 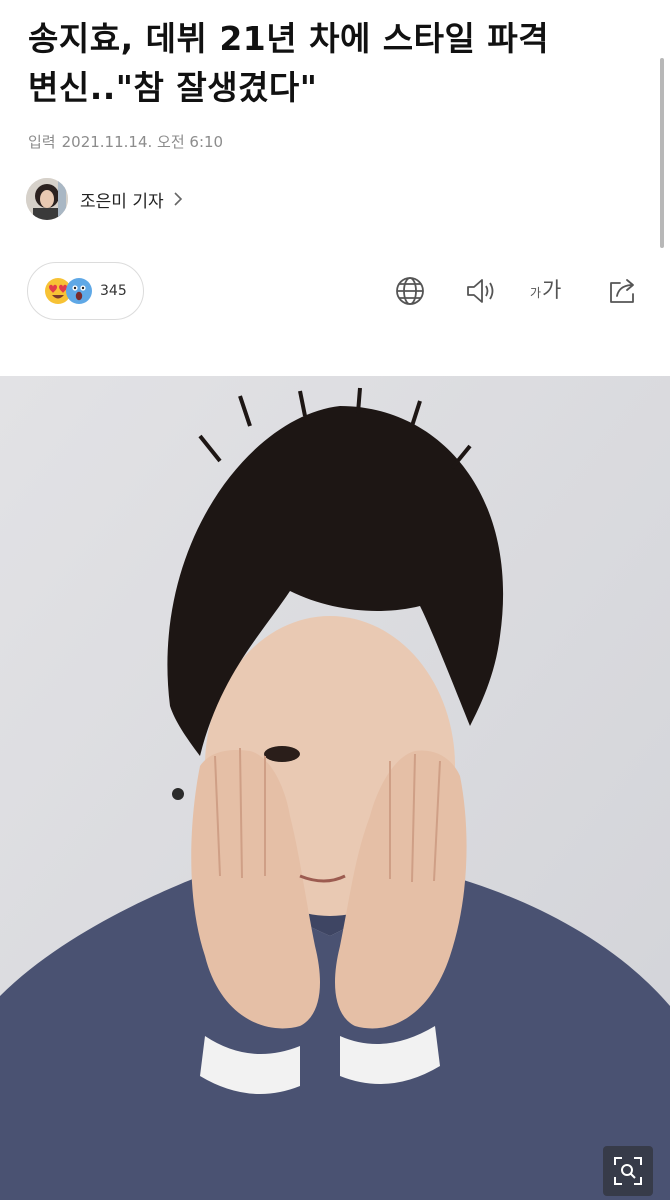 I want to click on reaction-button: 345, so click(x=85, y=291).